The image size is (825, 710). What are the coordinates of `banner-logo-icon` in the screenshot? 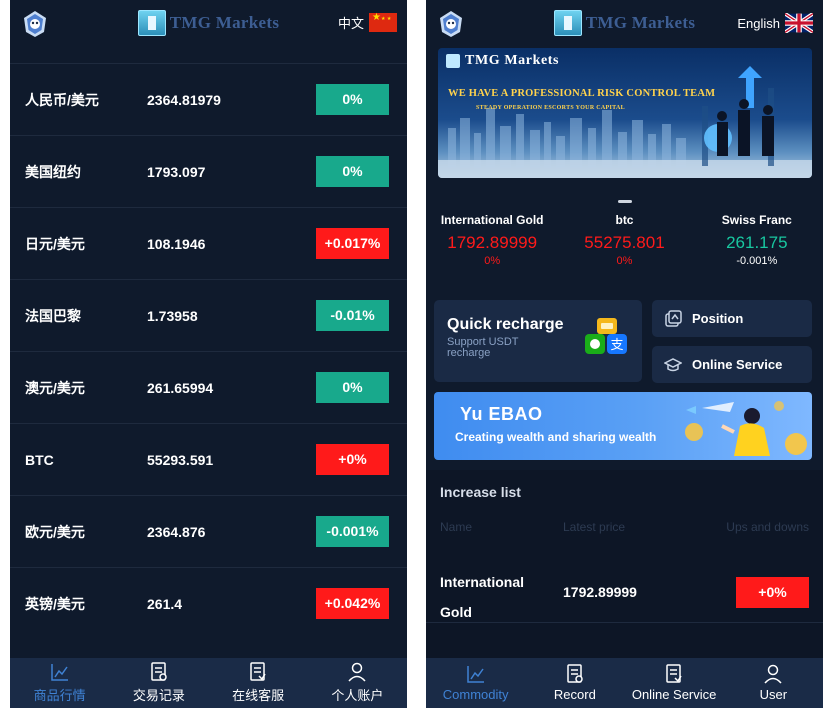 It's located at (453, 61).